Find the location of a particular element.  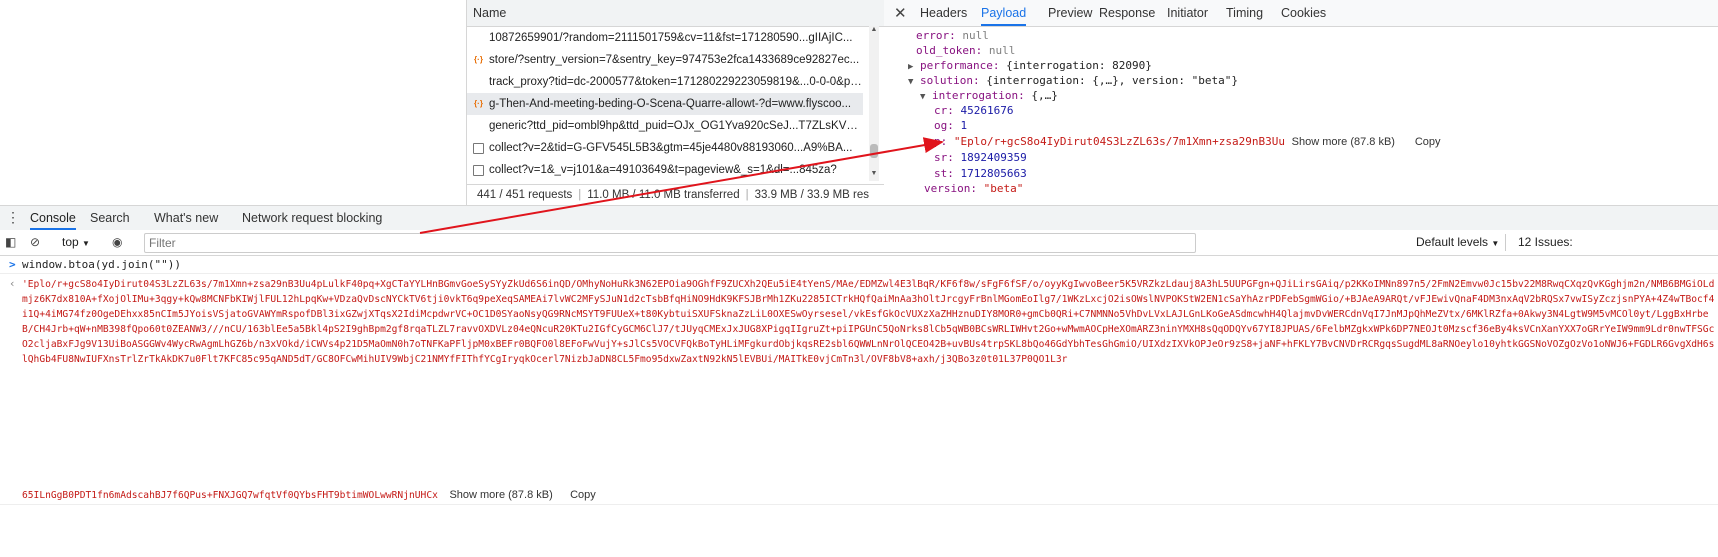

result-copy-button: Copy is located at coordinates (583, 495).